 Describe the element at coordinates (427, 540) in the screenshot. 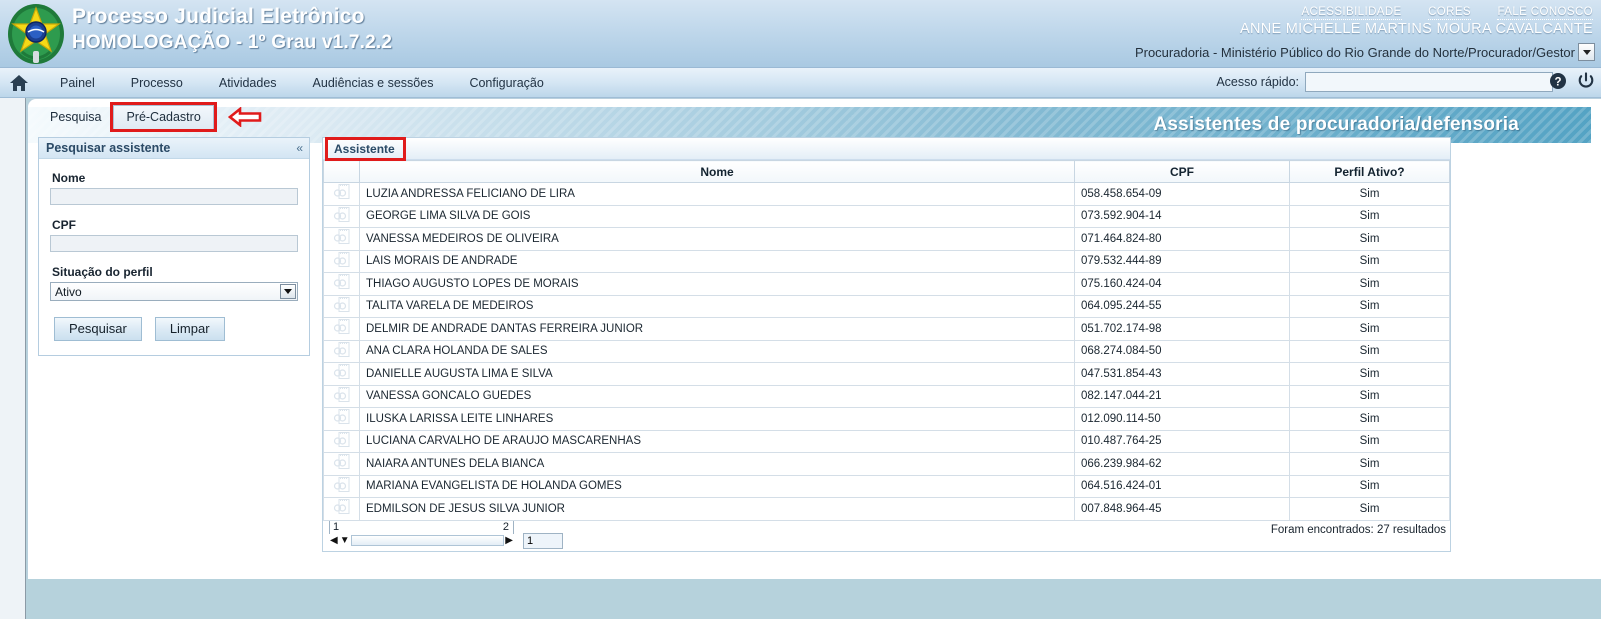

I see `paginator-track` at that location.